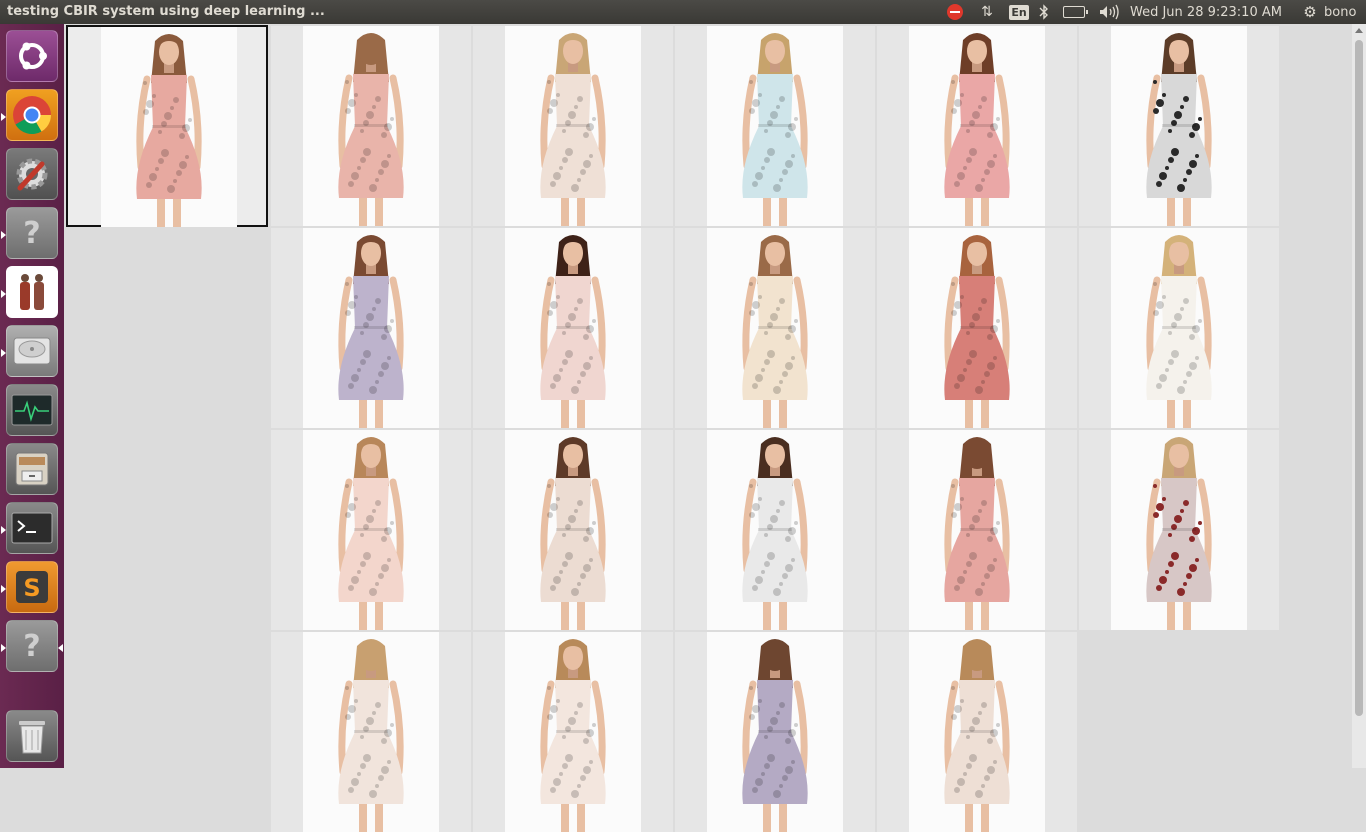  Describe the element at coordinates (1044, 12) in the screenshot. I see `bluetooth-icon` at that location.